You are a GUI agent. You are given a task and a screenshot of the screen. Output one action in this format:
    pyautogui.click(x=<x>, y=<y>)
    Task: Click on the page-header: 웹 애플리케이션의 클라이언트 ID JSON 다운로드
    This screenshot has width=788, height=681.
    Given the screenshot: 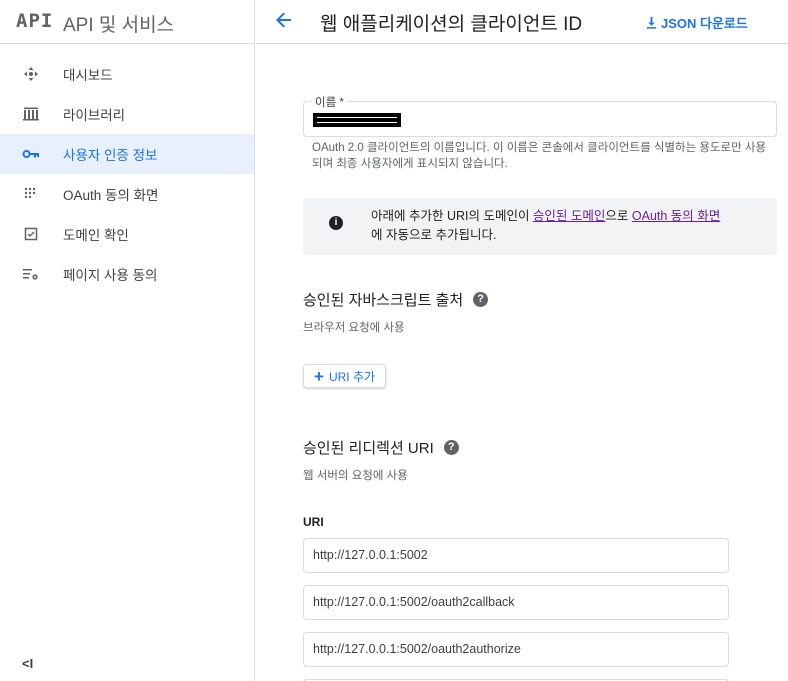 What is the action you would take?
    pyautogui.click(x=522, y=22)
    